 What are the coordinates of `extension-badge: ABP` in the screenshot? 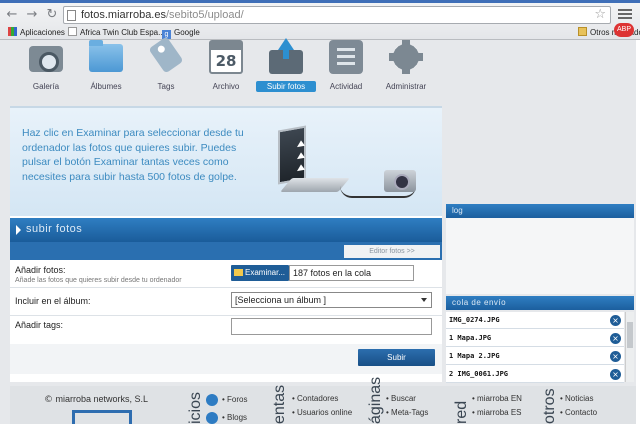 It's located at (624, 30).